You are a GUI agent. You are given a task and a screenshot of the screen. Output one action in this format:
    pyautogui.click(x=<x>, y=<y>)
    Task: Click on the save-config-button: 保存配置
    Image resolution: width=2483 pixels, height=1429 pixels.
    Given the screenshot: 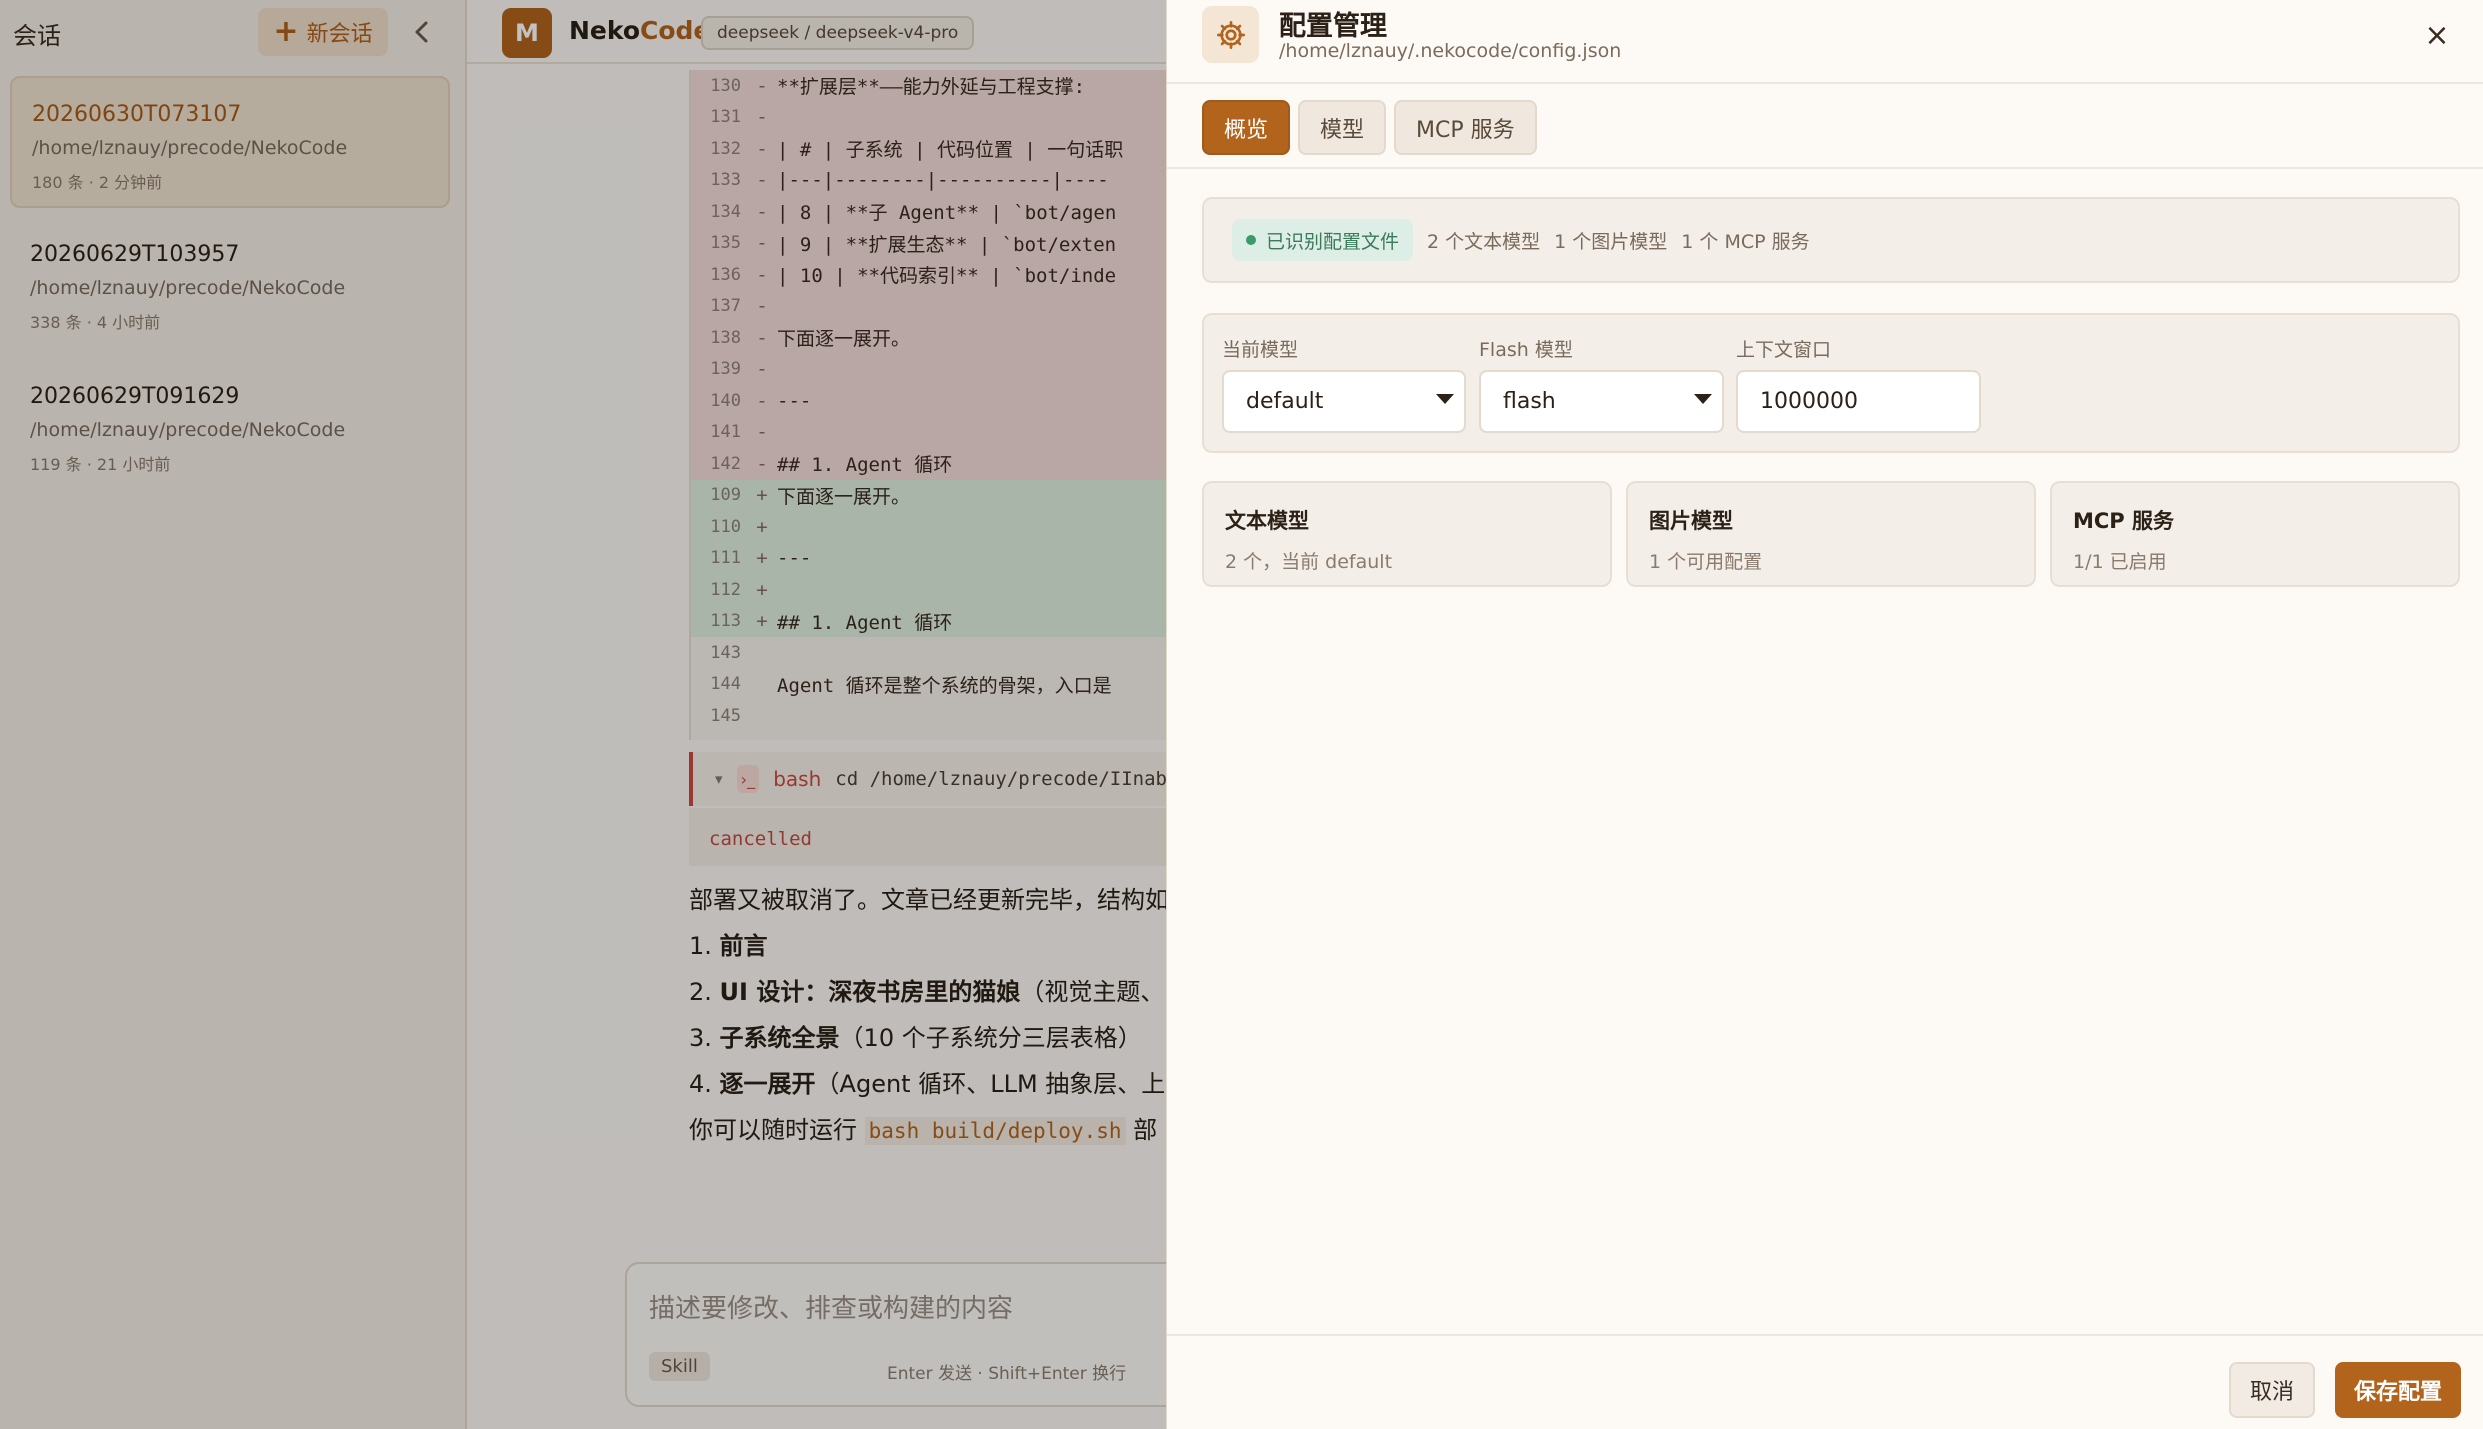 What is the action you would take?
    pyautogui.click(x=2398, y=1390)
    